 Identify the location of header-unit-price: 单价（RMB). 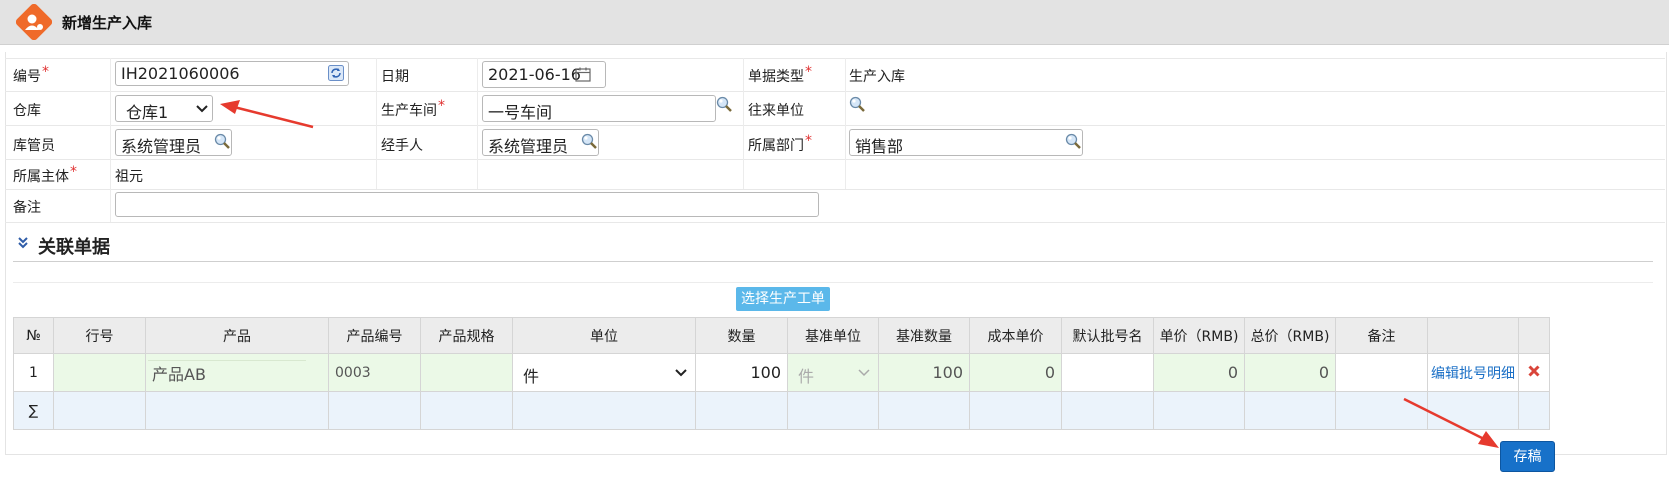
(1199, 335).